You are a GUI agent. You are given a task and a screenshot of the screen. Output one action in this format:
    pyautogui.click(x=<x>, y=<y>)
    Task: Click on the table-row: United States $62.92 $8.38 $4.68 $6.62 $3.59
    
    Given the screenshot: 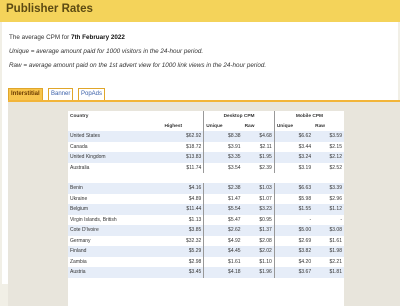 What is the action you would take?
    pyautogui.click(x=206, y=136)
    